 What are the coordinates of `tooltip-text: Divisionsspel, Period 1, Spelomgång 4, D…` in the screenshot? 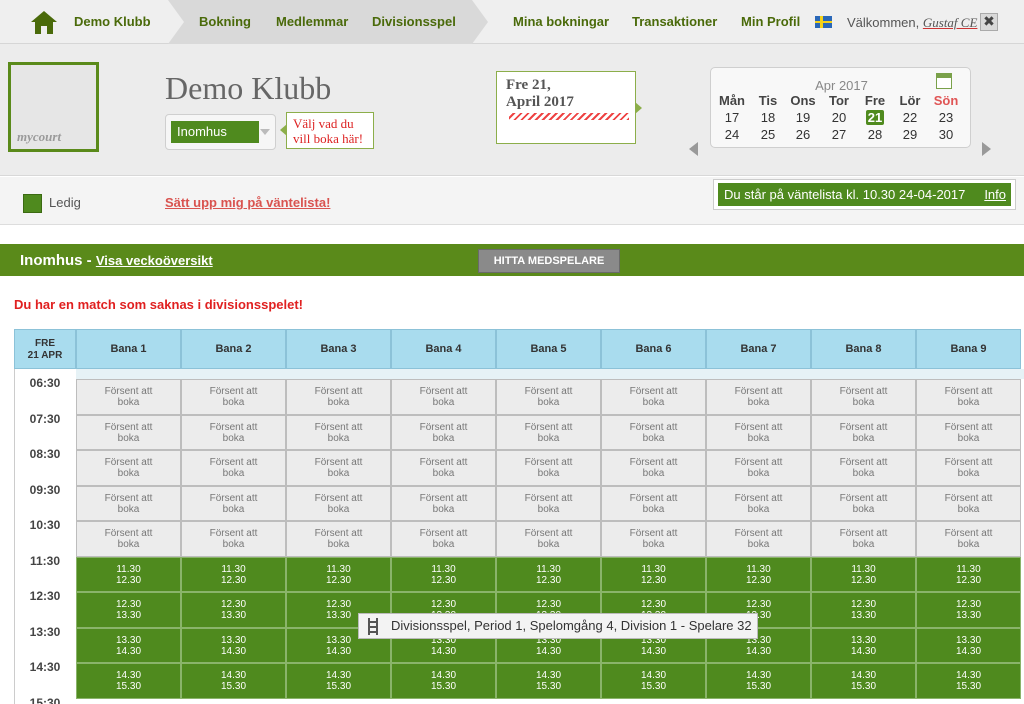 It's located at (571, 625).